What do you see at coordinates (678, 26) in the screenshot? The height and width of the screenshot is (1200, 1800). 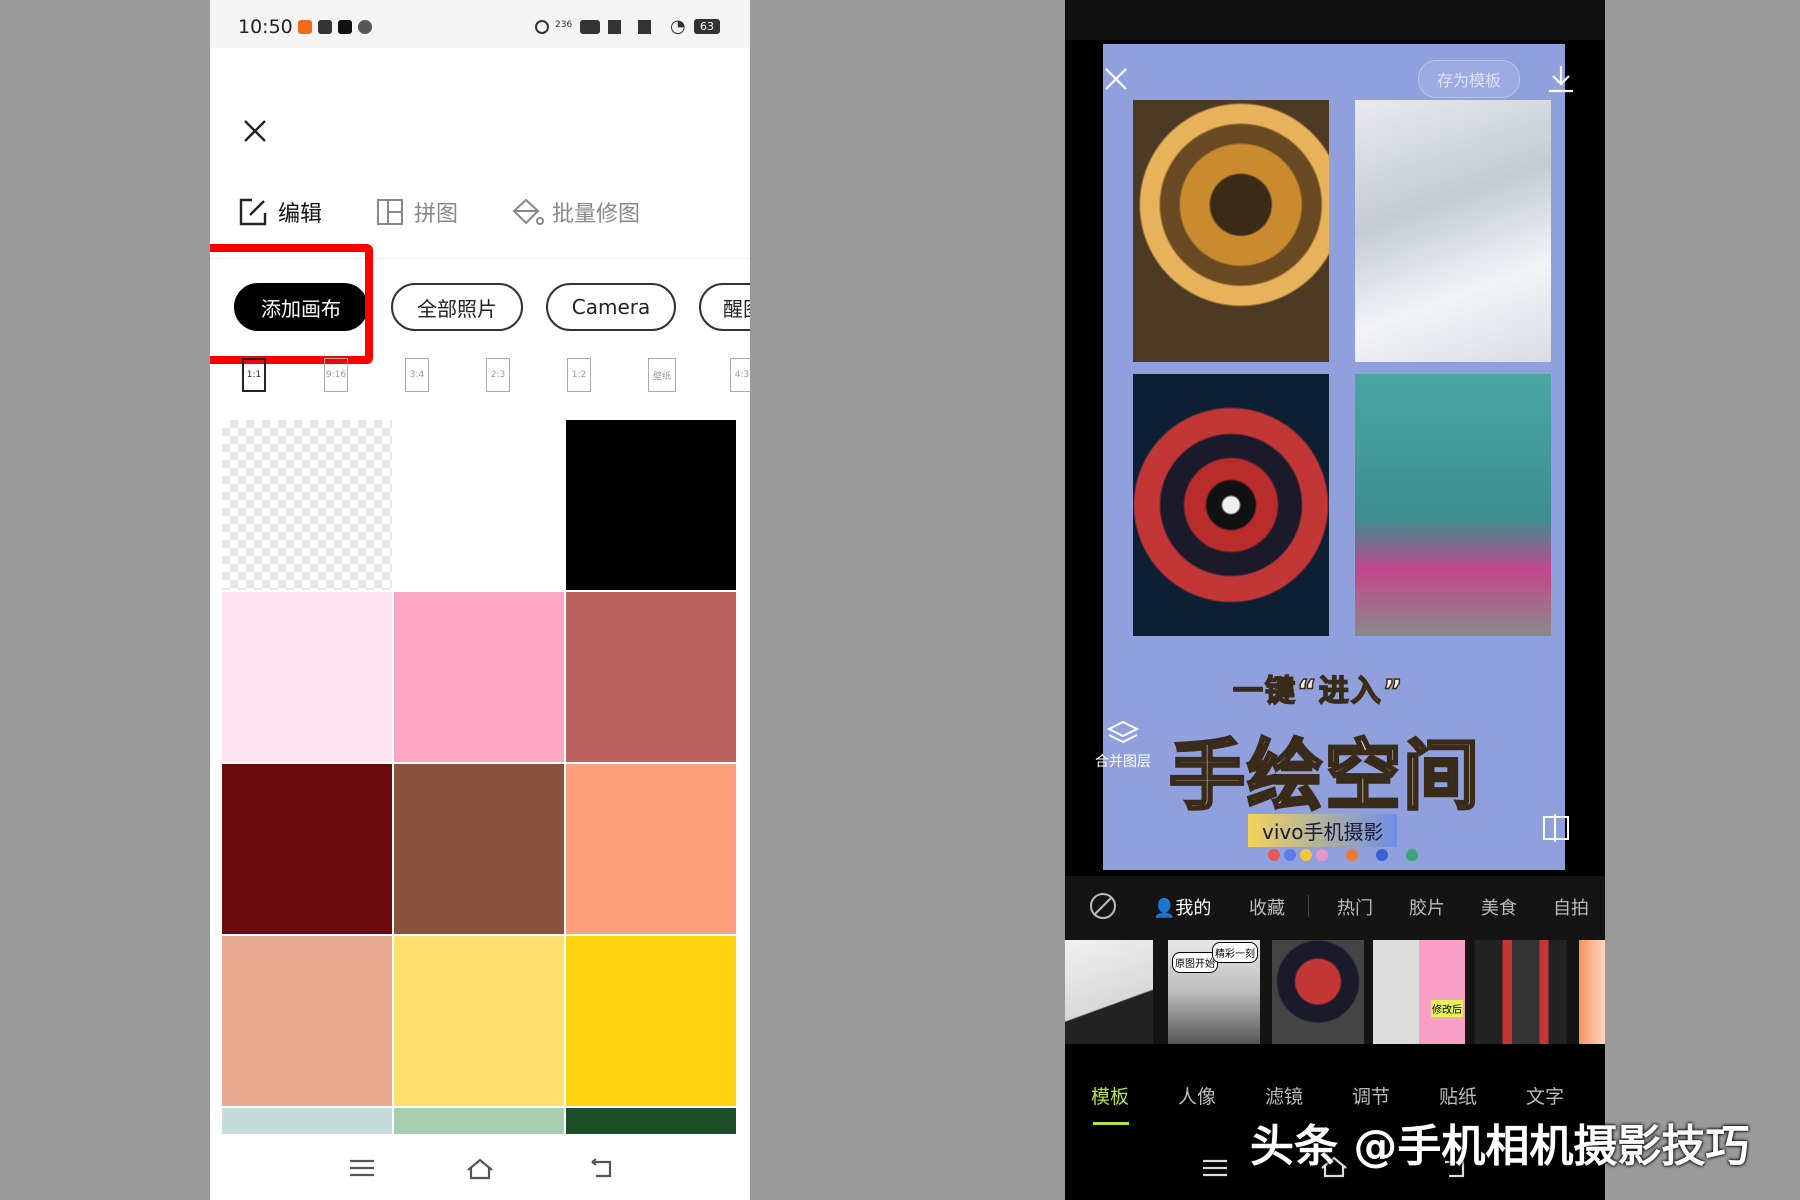 I see `wifi-icon: ◔` at bounding box center [678, 26].